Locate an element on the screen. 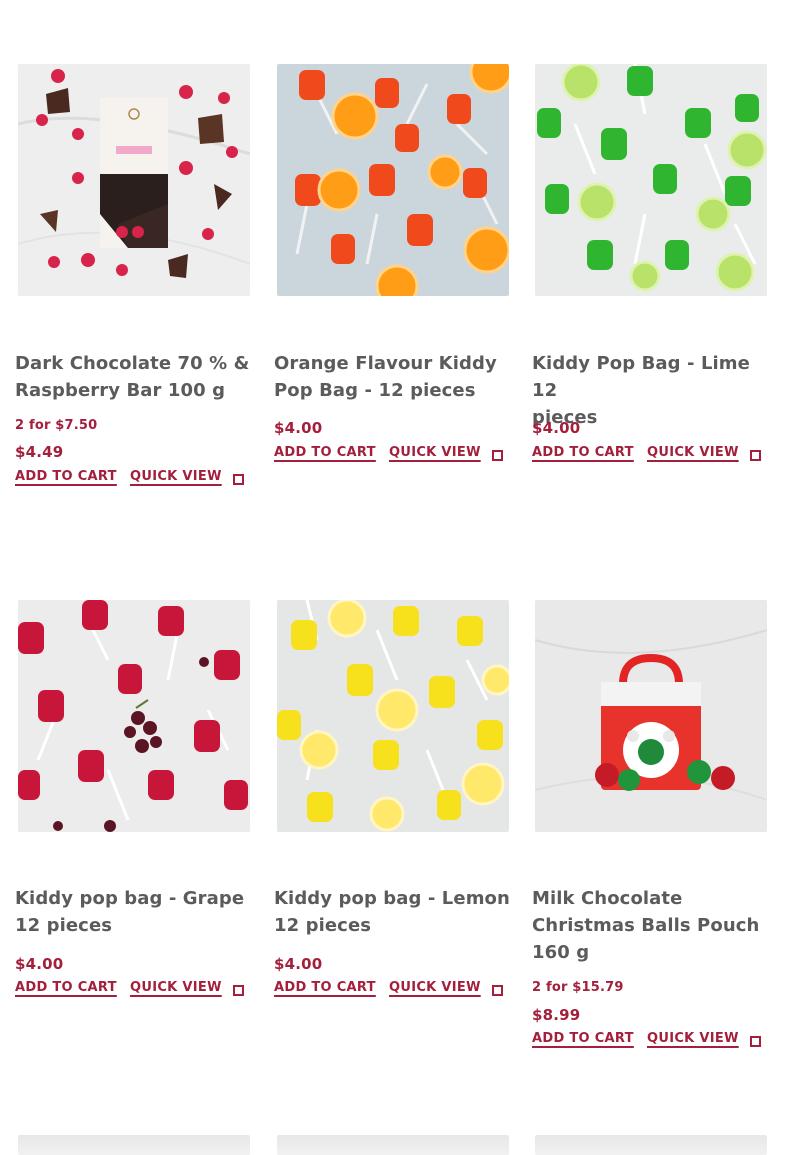 The width and height of the screenshot is (785, 1155). product-title-line: Kiddy pop bag - Grape is located at coordinates (130, 898).